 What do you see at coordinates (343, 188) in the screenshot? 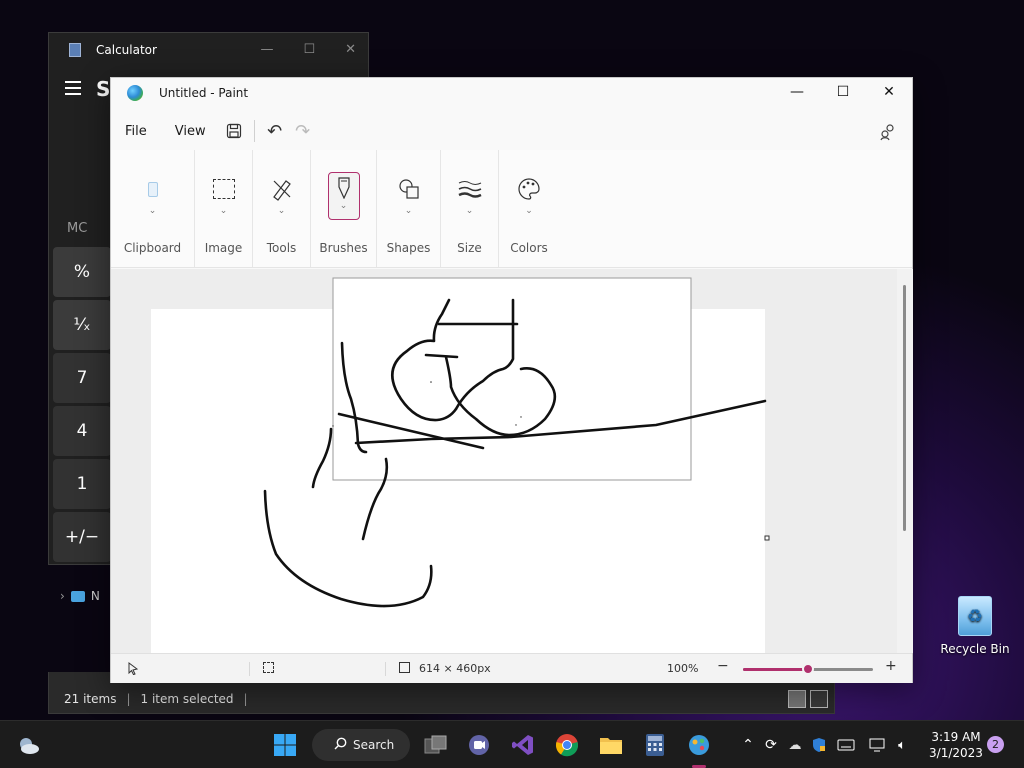
I see `brush-icon` at bounding box center [343, 188].